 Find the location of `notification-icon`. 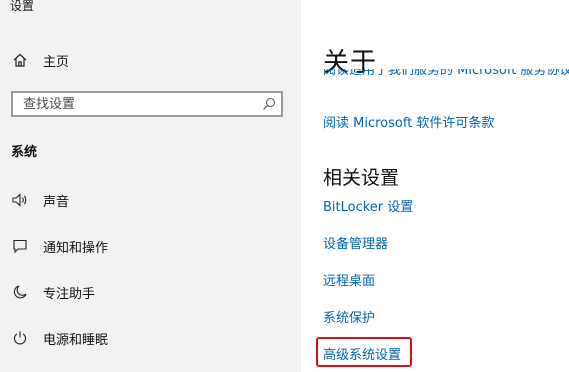

notification-icon is located at coordinates (20, 246).